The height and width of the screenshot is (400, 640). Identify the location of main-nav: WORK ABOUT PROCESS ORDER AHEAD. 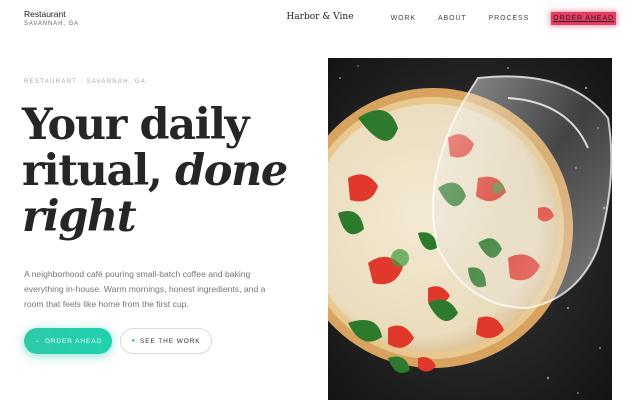
(492, 18).